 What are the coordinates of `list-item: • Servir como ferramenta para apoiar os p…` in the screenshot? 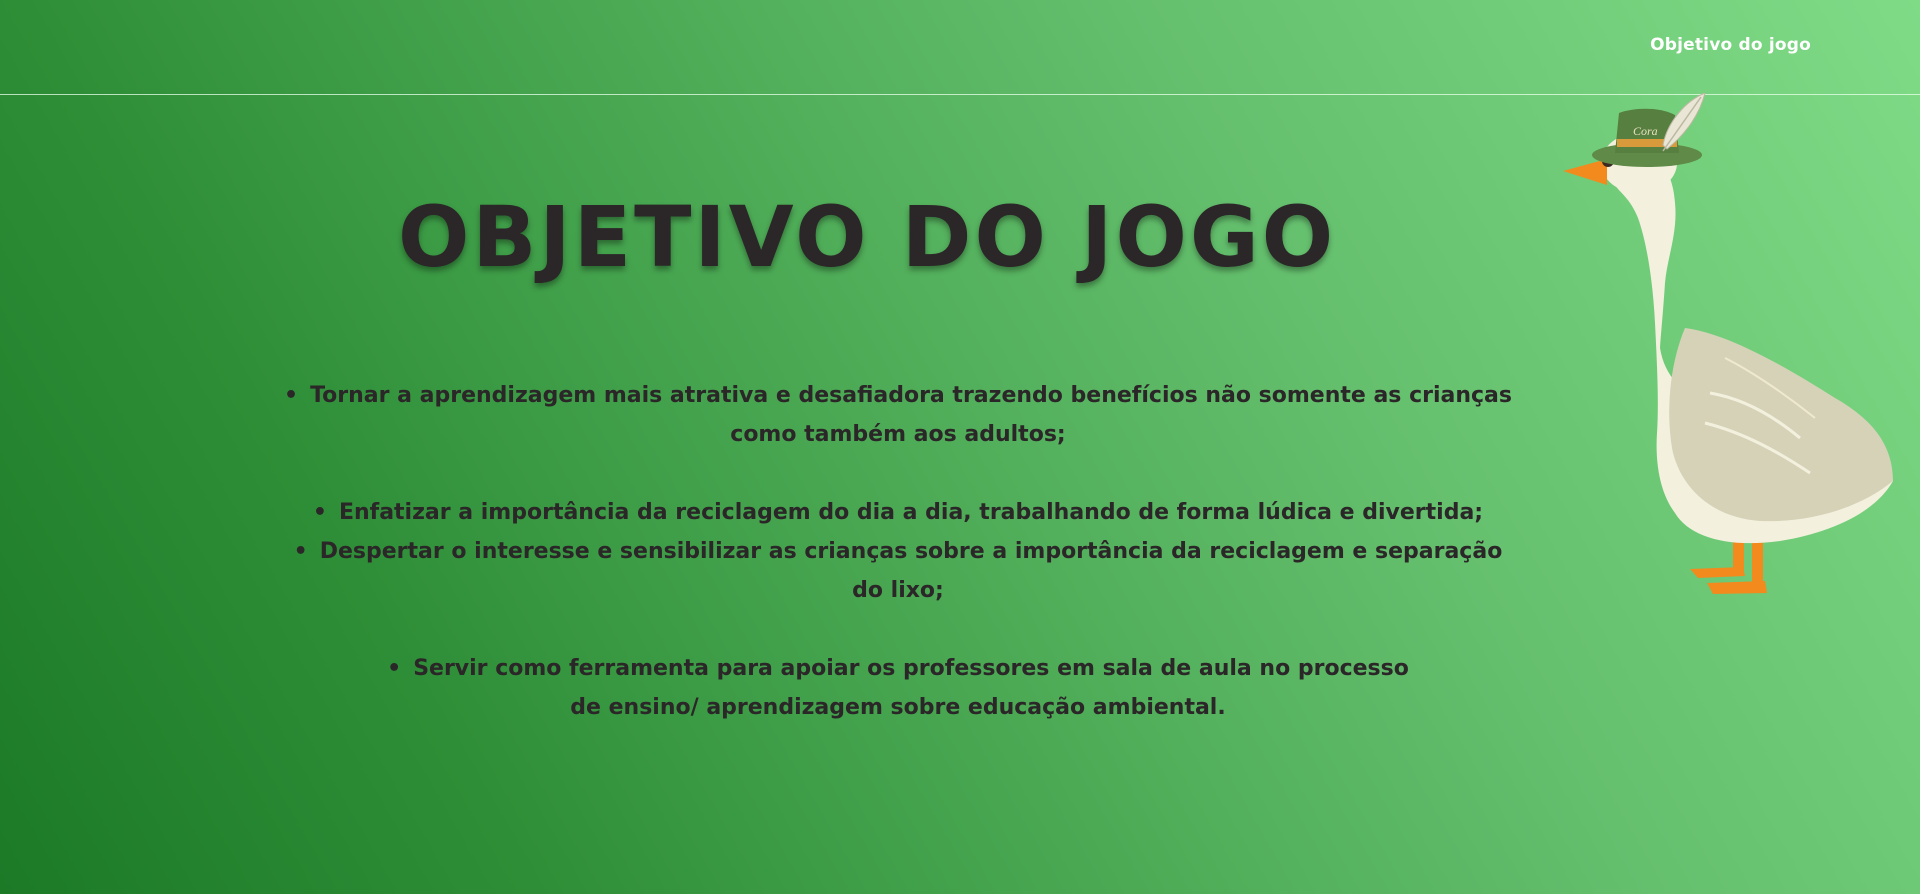 It's located at (898, 688).